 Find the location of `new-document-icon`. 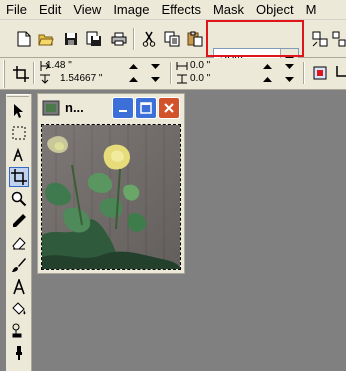

new-document-icon is located at coordinates (24, 39).